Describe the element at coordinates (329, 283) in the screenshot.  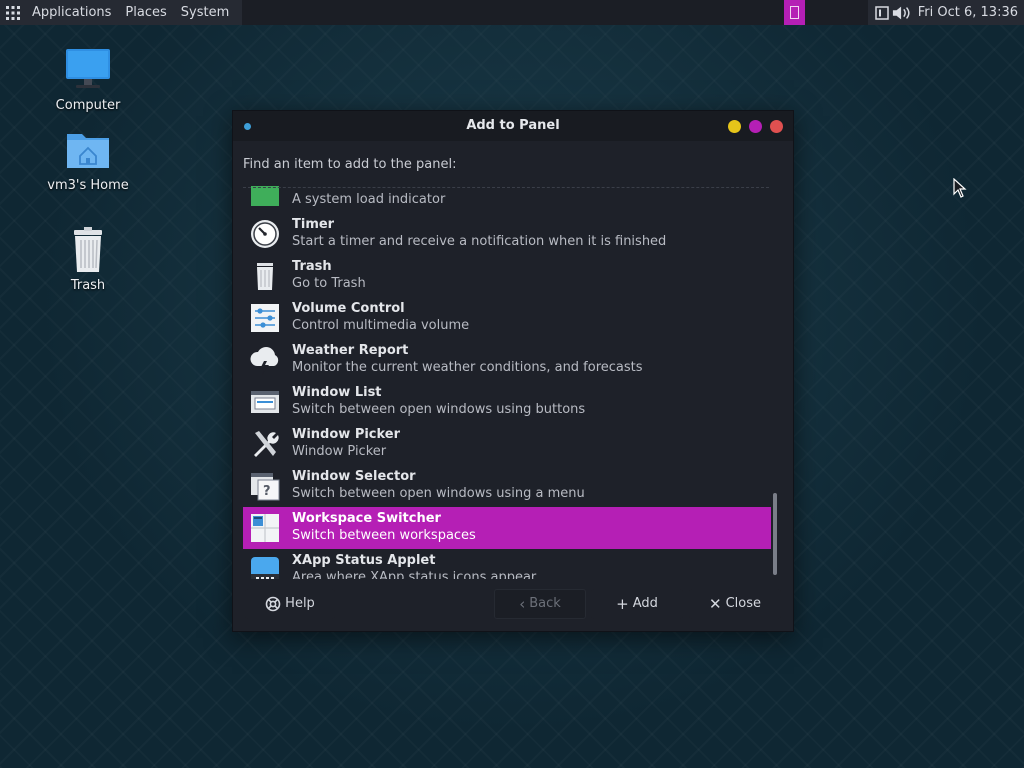
I see `item-description: Go to Trash` at that location.